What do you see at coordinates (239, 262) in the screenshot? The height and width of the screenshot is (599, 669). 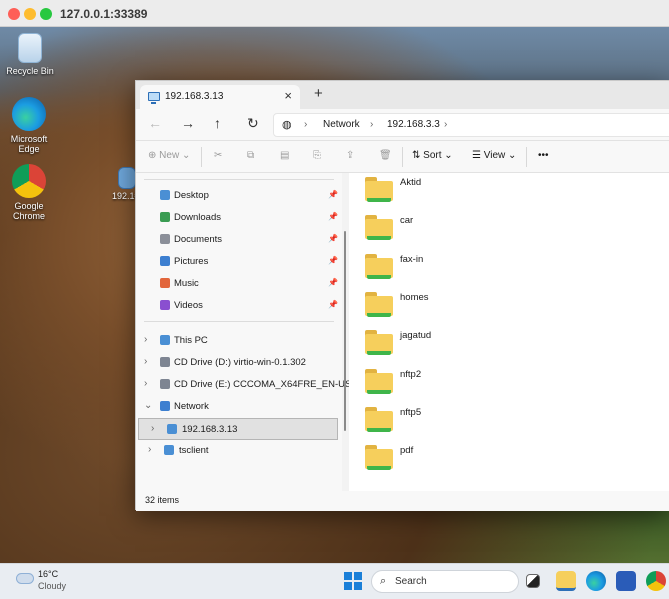 I see `nav-item-pictures: Pictures 📌` at bounding box center [239, 262].